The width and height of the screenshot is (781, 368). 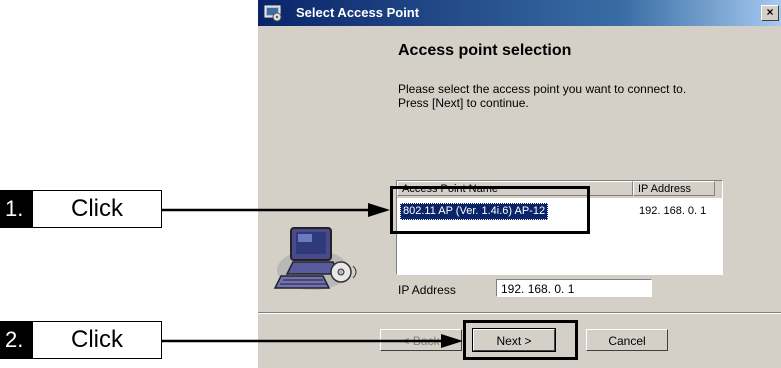 What do you see at coordinates (490, 210) in the screenshot?
I see `highlight-box-access-point` at bounding box center [490, 210].